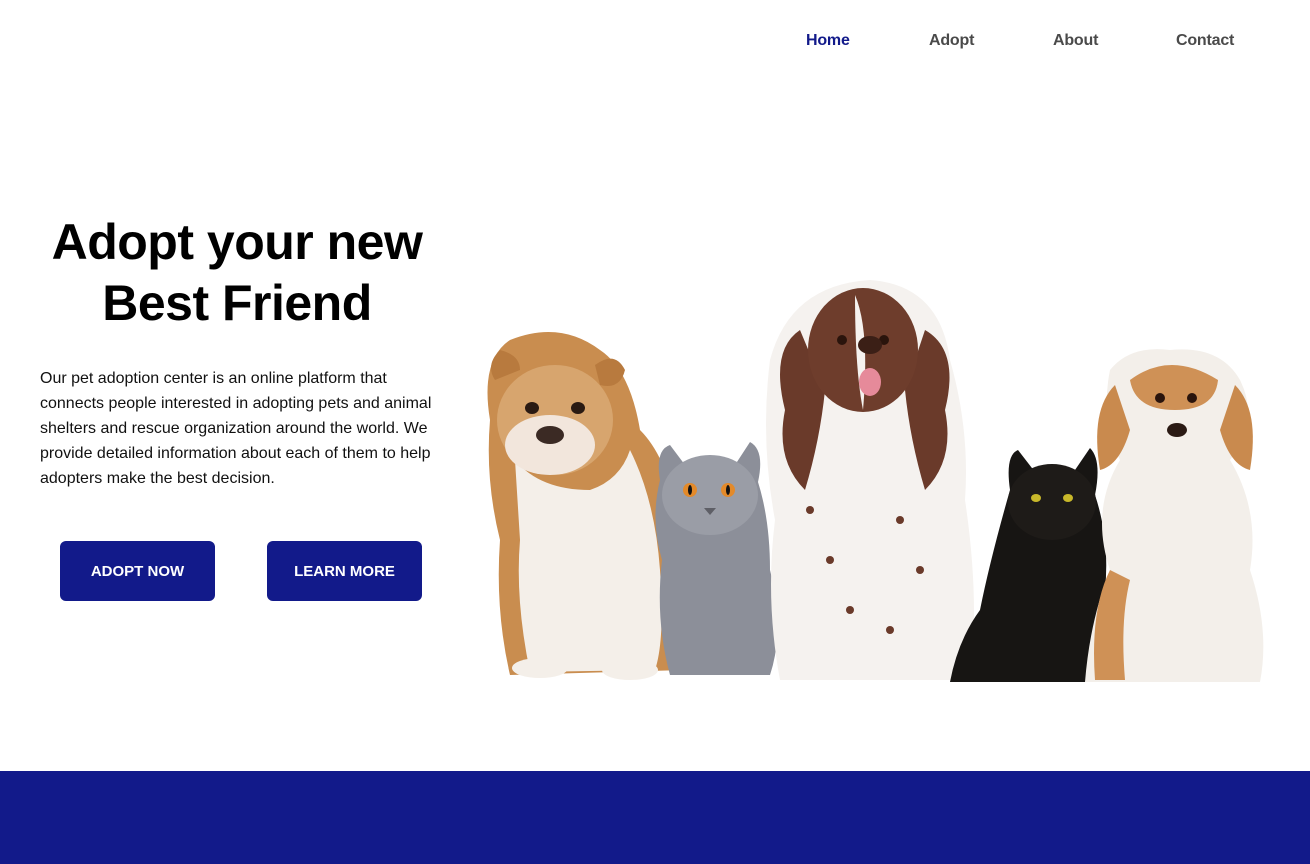 Image resolution: width=1310 pixels, height=864 pixels. I want to click on hero-title: Adopt your new Best Friend, so click(237, 273).